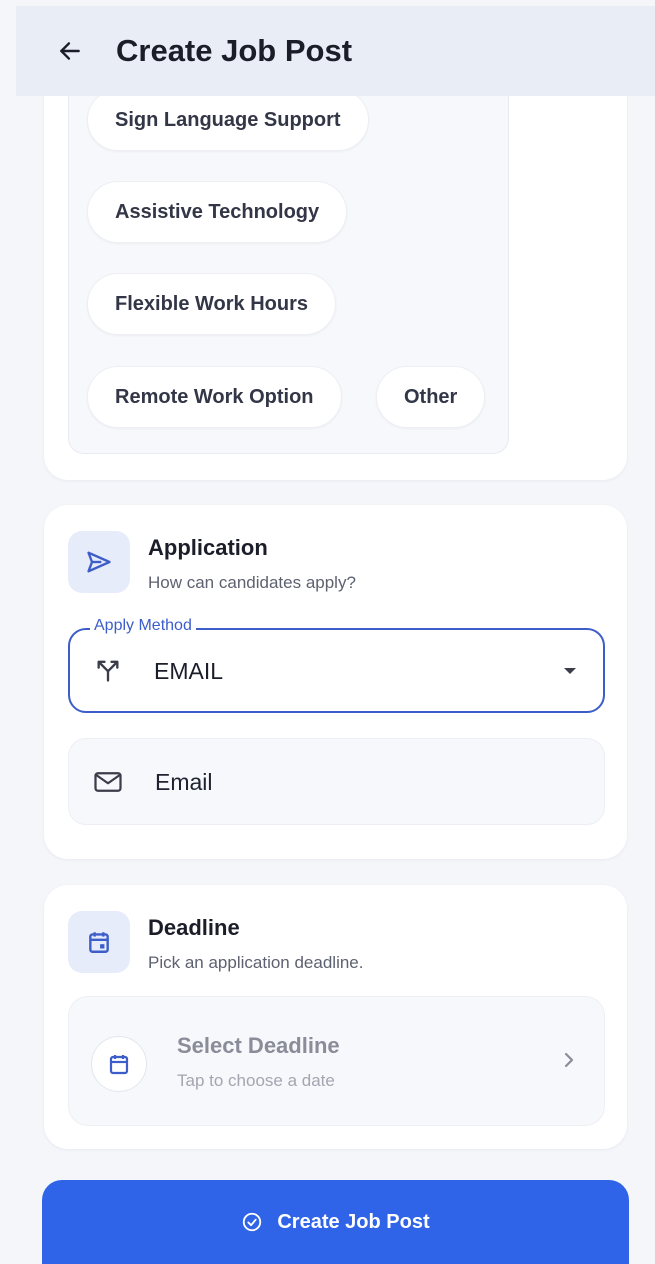 The image size is (655, 1264). What do you see at coordinates (258, 1045) in the screenshot?
I see `select-deadline-title: Select Deadline` at bounding box center [258, 1045].